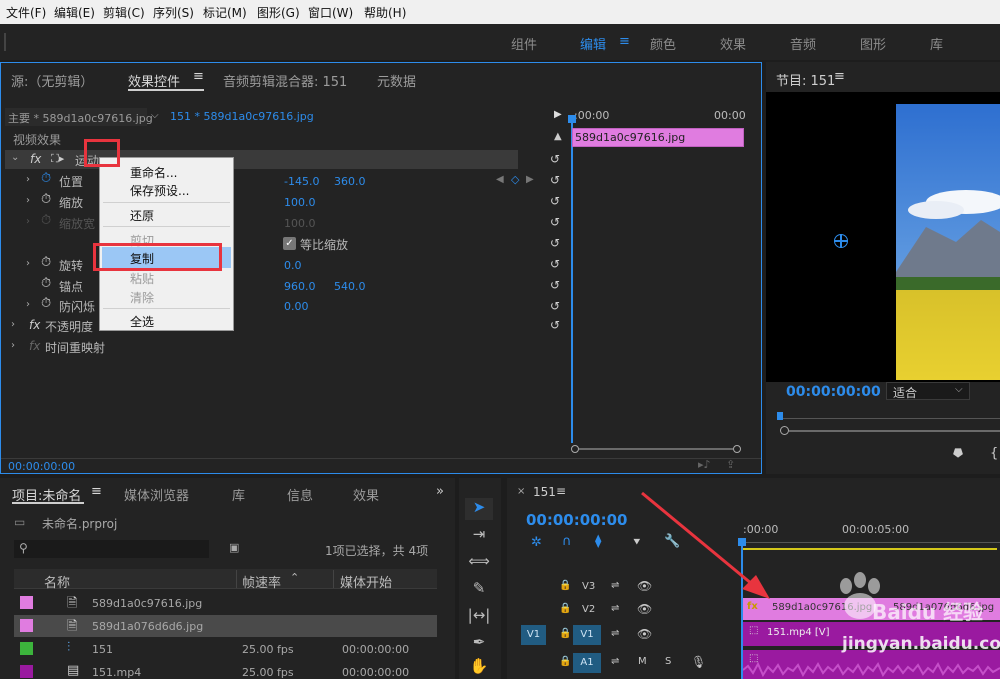 The width and height of the screenshot is (1000, 679). What do you see at coordinates (440, 491) in the screenshot?
I see `more-tabs-icon: »` at bounding box center [440, 491].